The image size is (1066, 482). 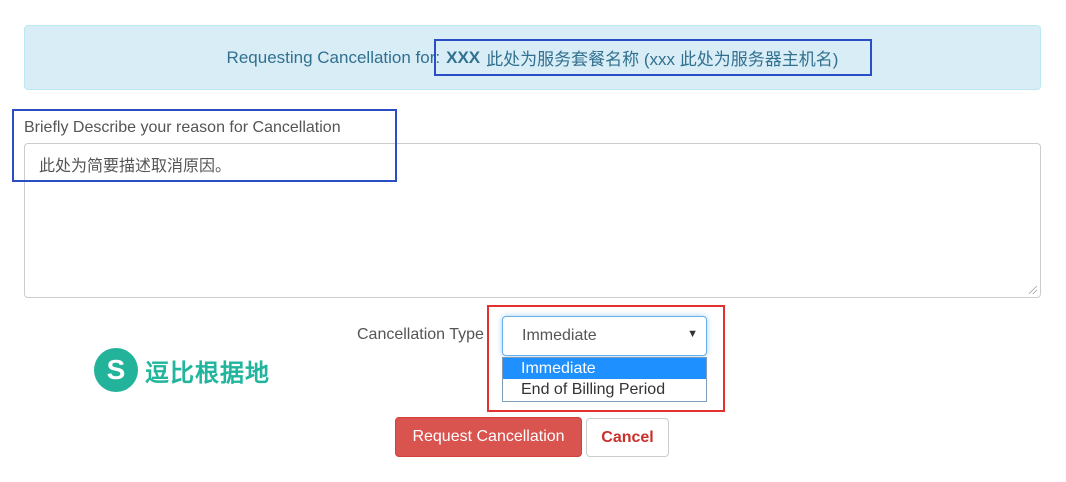 What do you see at coordinates (604, 389) in the screenshot?
I see `option-end-of-billing-period: End of Billing Period` at bounding box center [604, 389].